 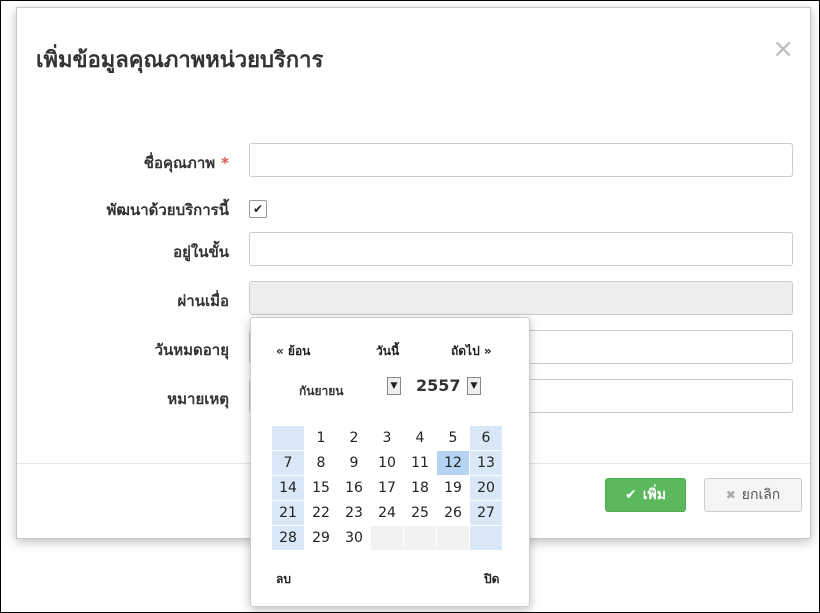 I want to click on datepicker-day-10: 10, so click(x=387, y=463).